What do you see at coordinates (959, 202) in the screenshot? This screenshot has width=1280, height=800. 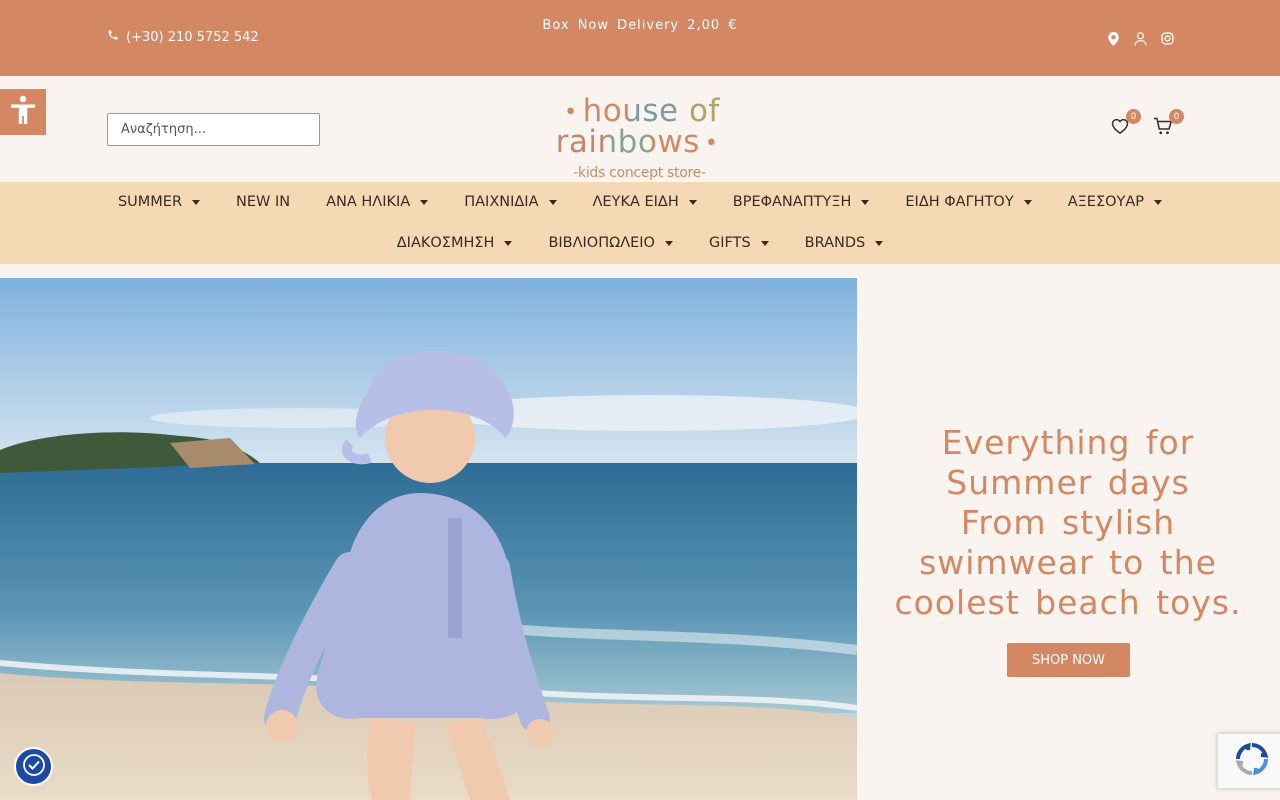 I see `nav-label: ΕΙΔΗ ΦΑΓΗΤΟΥ` at bounding box center [959, 202].